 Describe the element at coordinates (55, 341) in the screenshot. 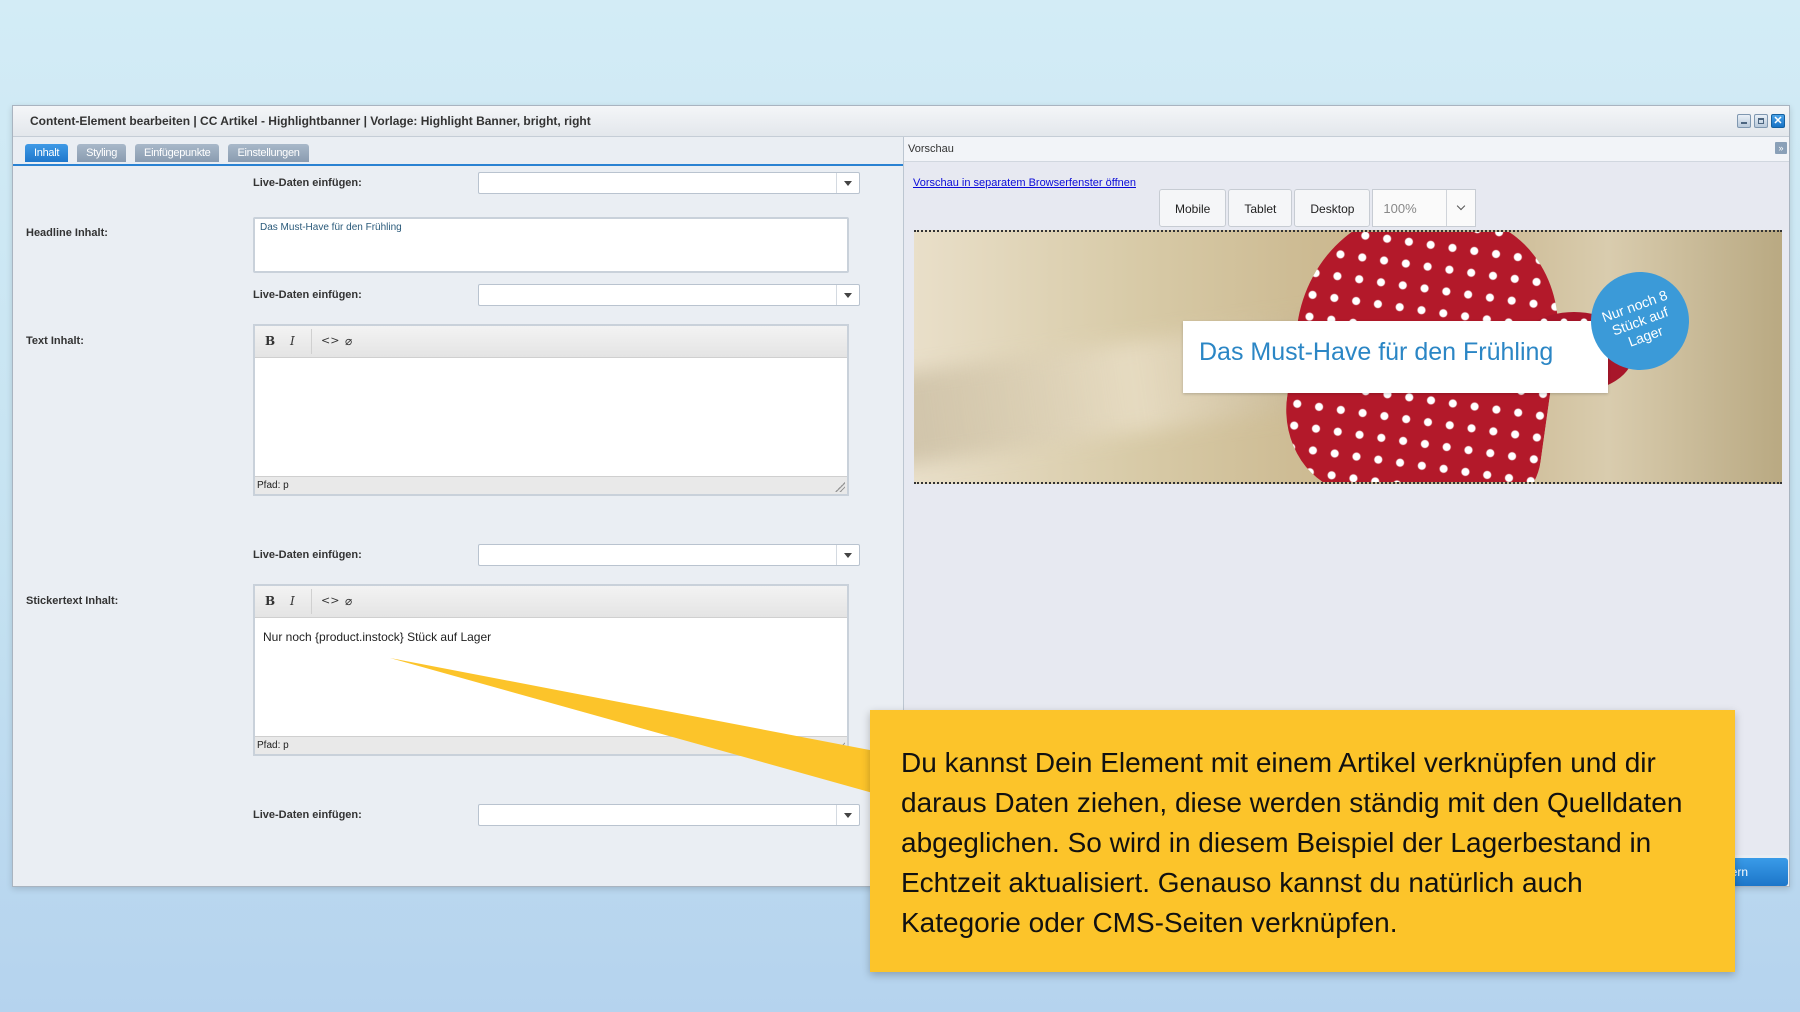

I see `text-label: Text Inhalt:` at that location.